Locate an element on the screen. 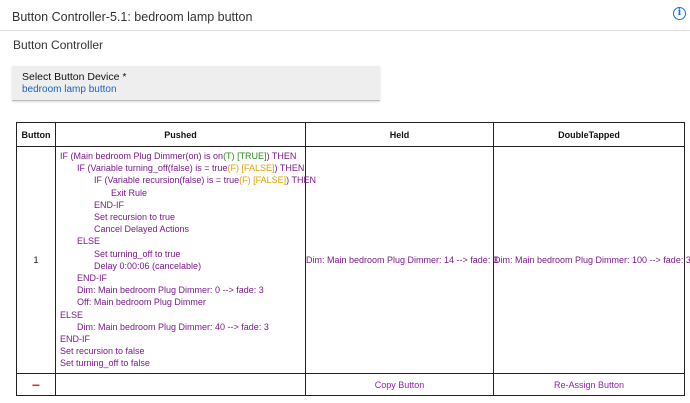 The image size is (690, 403). rule-line: Set turning_off to false is located at coordinates (105, 363).